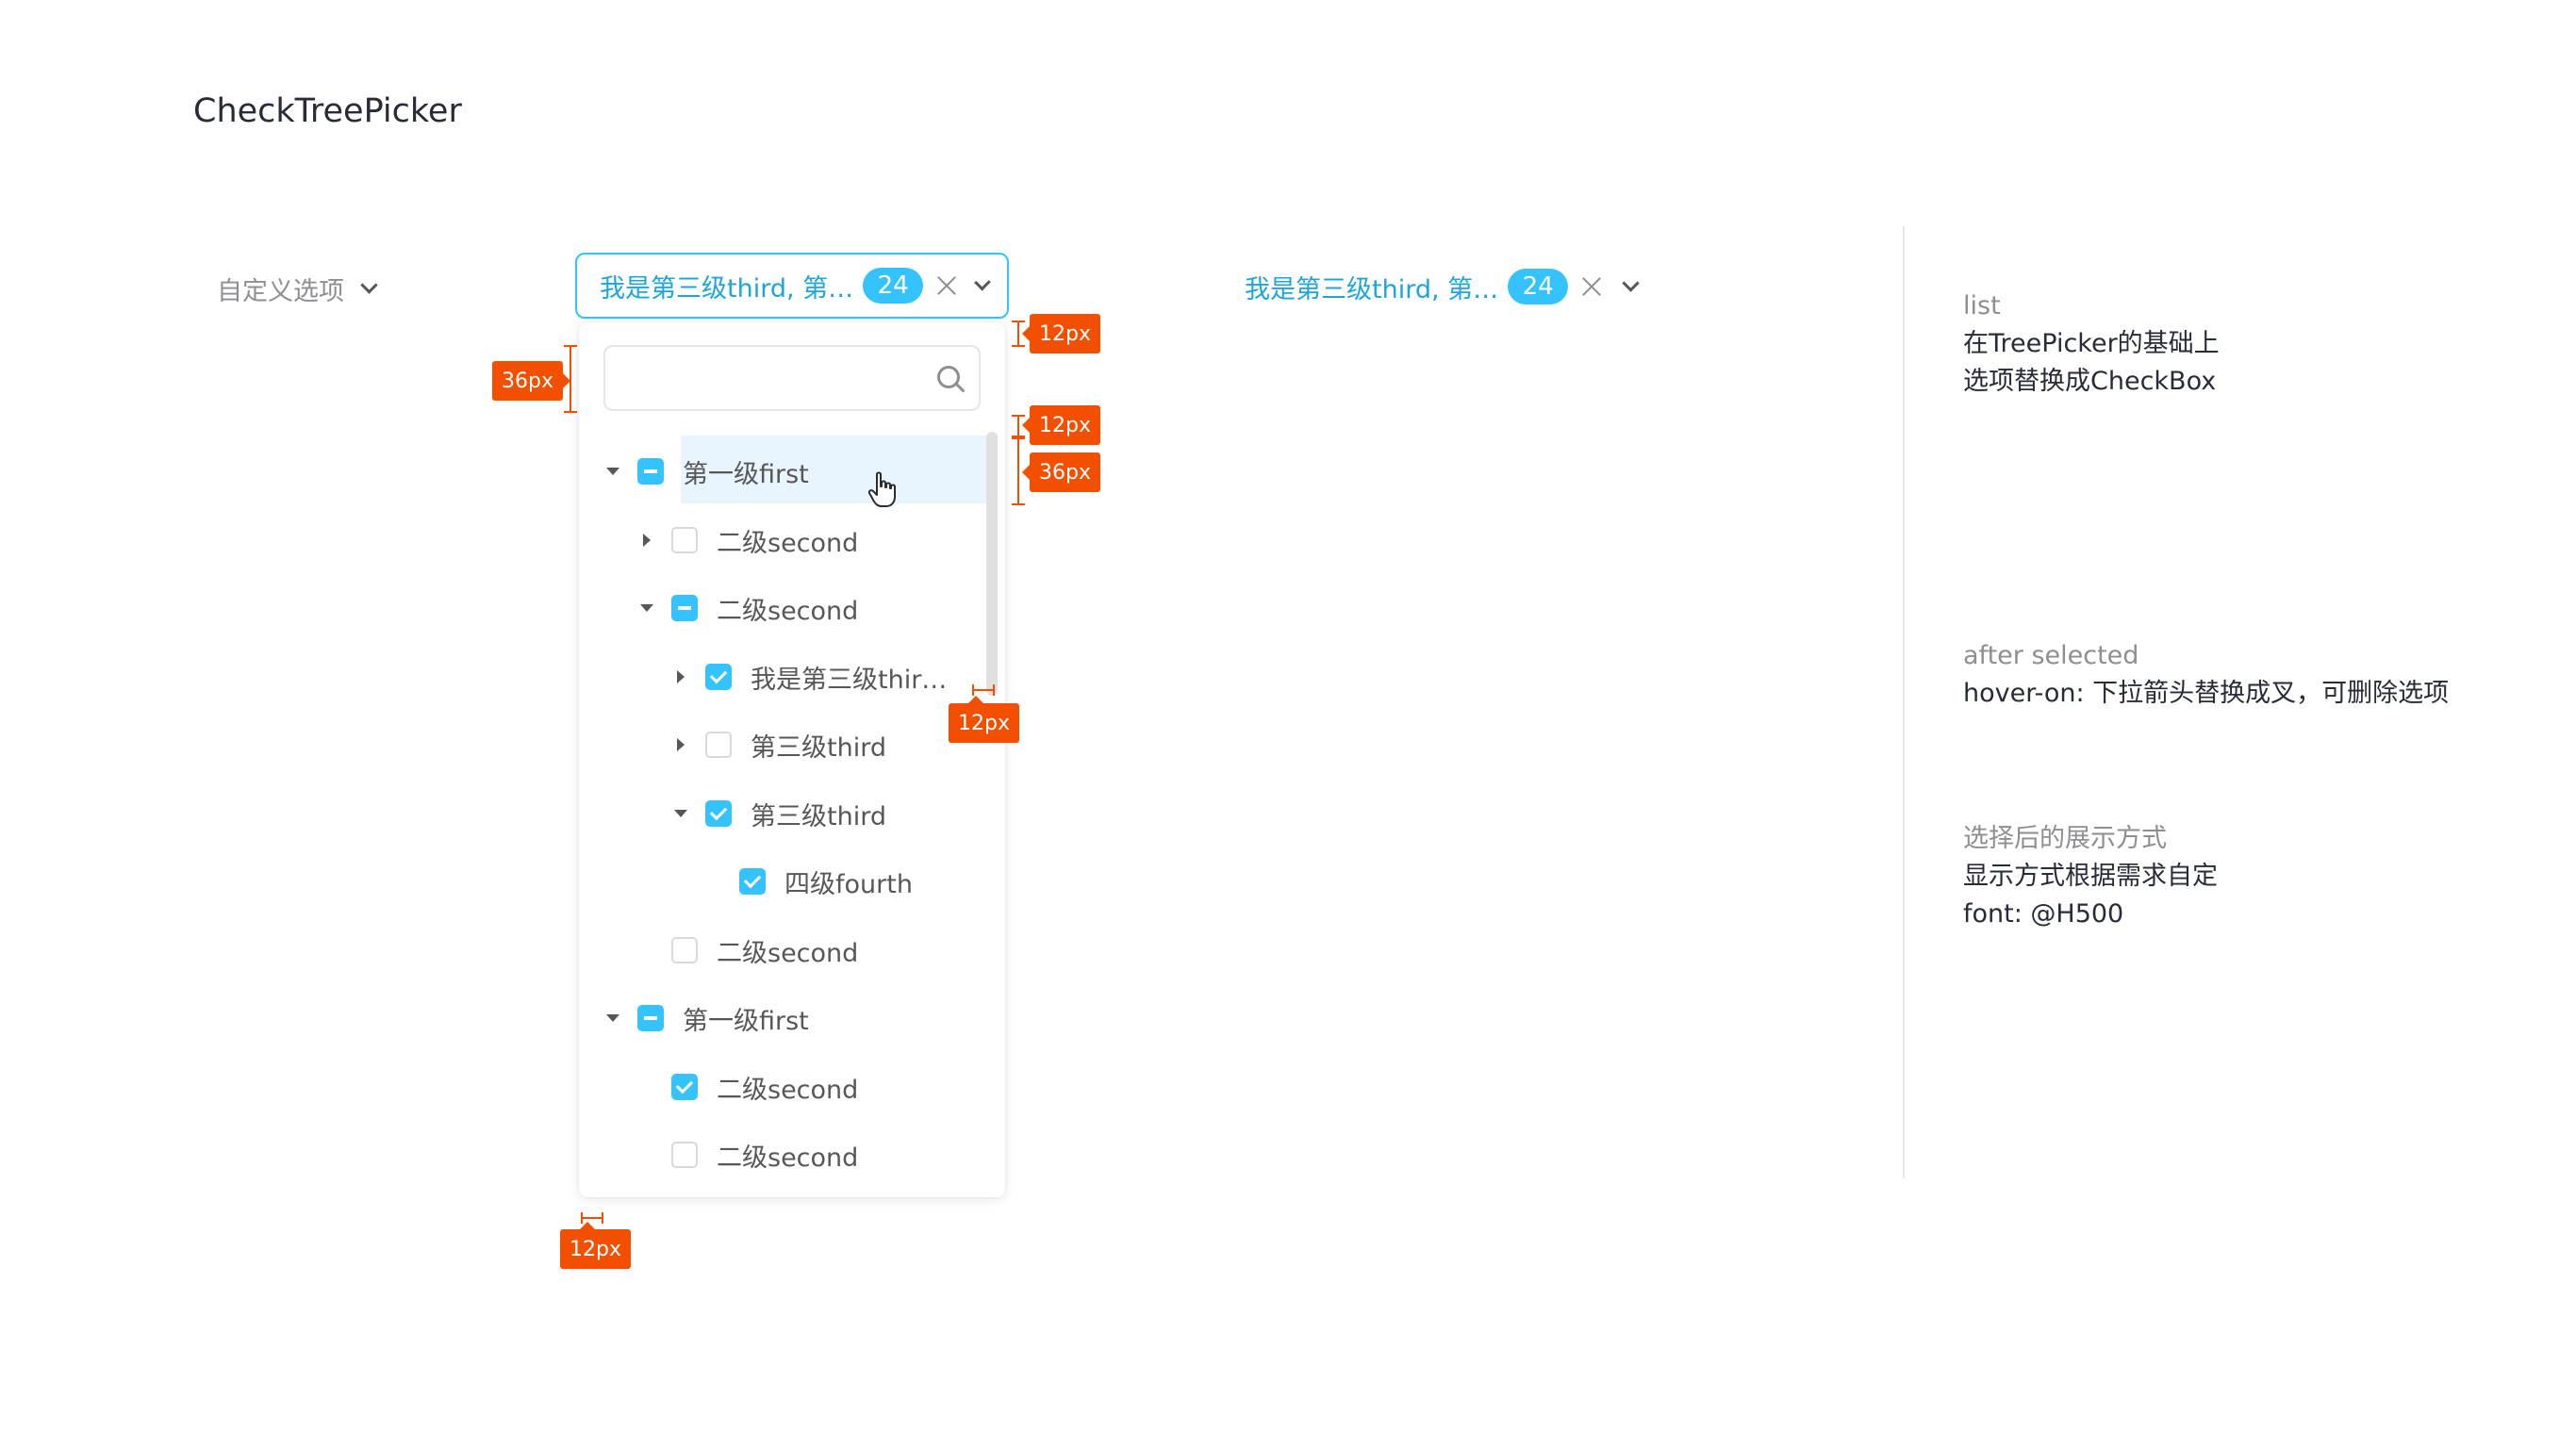 Image resolution: width=2576 pixels, height=1448 pixels. Describe the element at coordinates (327, 111) in the screenshot. I see `page-title: CheckTreePicker` at that location.